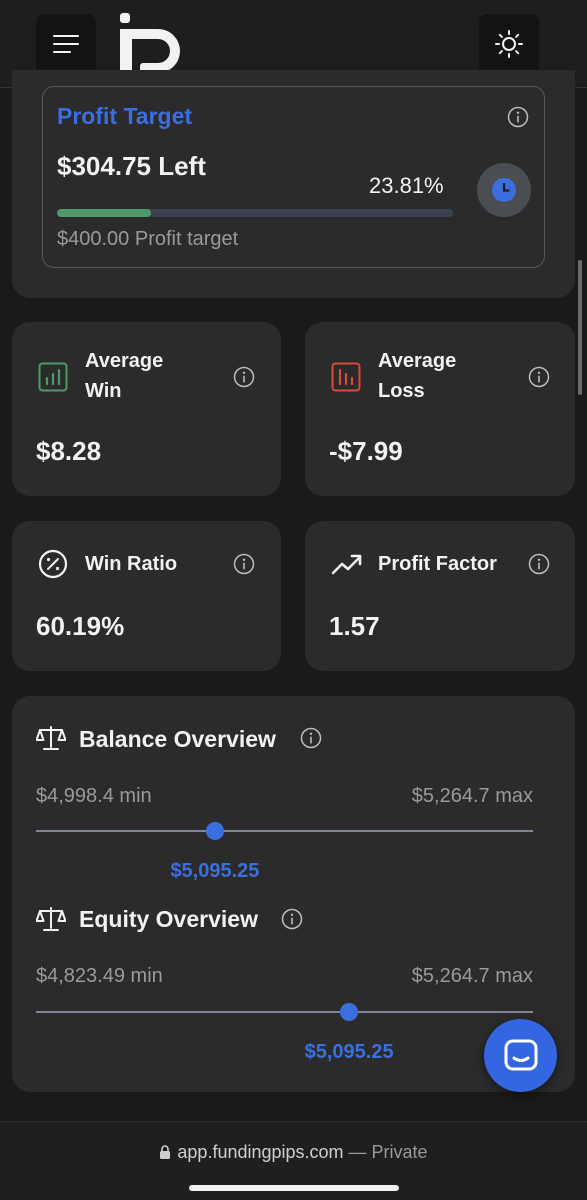  What do you see at coordinates (346, 564) in the screenshot?
I see `trending-up-icon` at bounding box center [346, 564].